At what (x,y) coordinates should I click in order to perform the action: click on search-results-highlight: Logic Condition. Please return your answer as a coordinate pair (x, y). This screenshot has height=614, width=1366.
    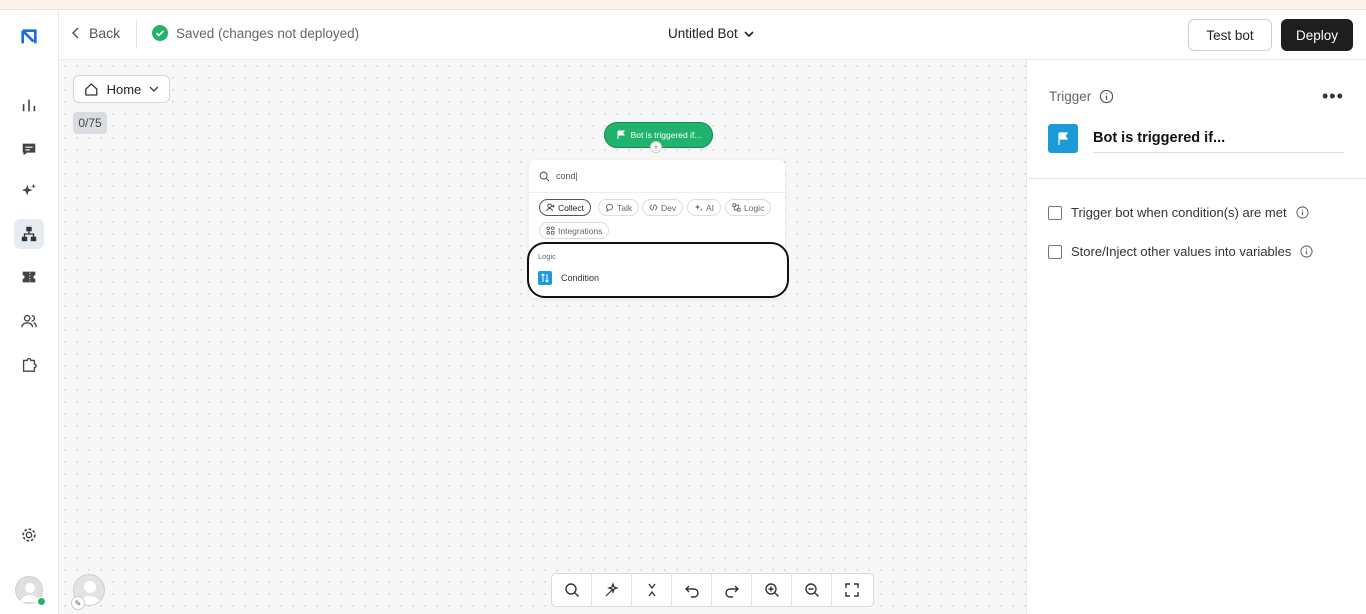
    Looking at the image, I should click on (658, 270).